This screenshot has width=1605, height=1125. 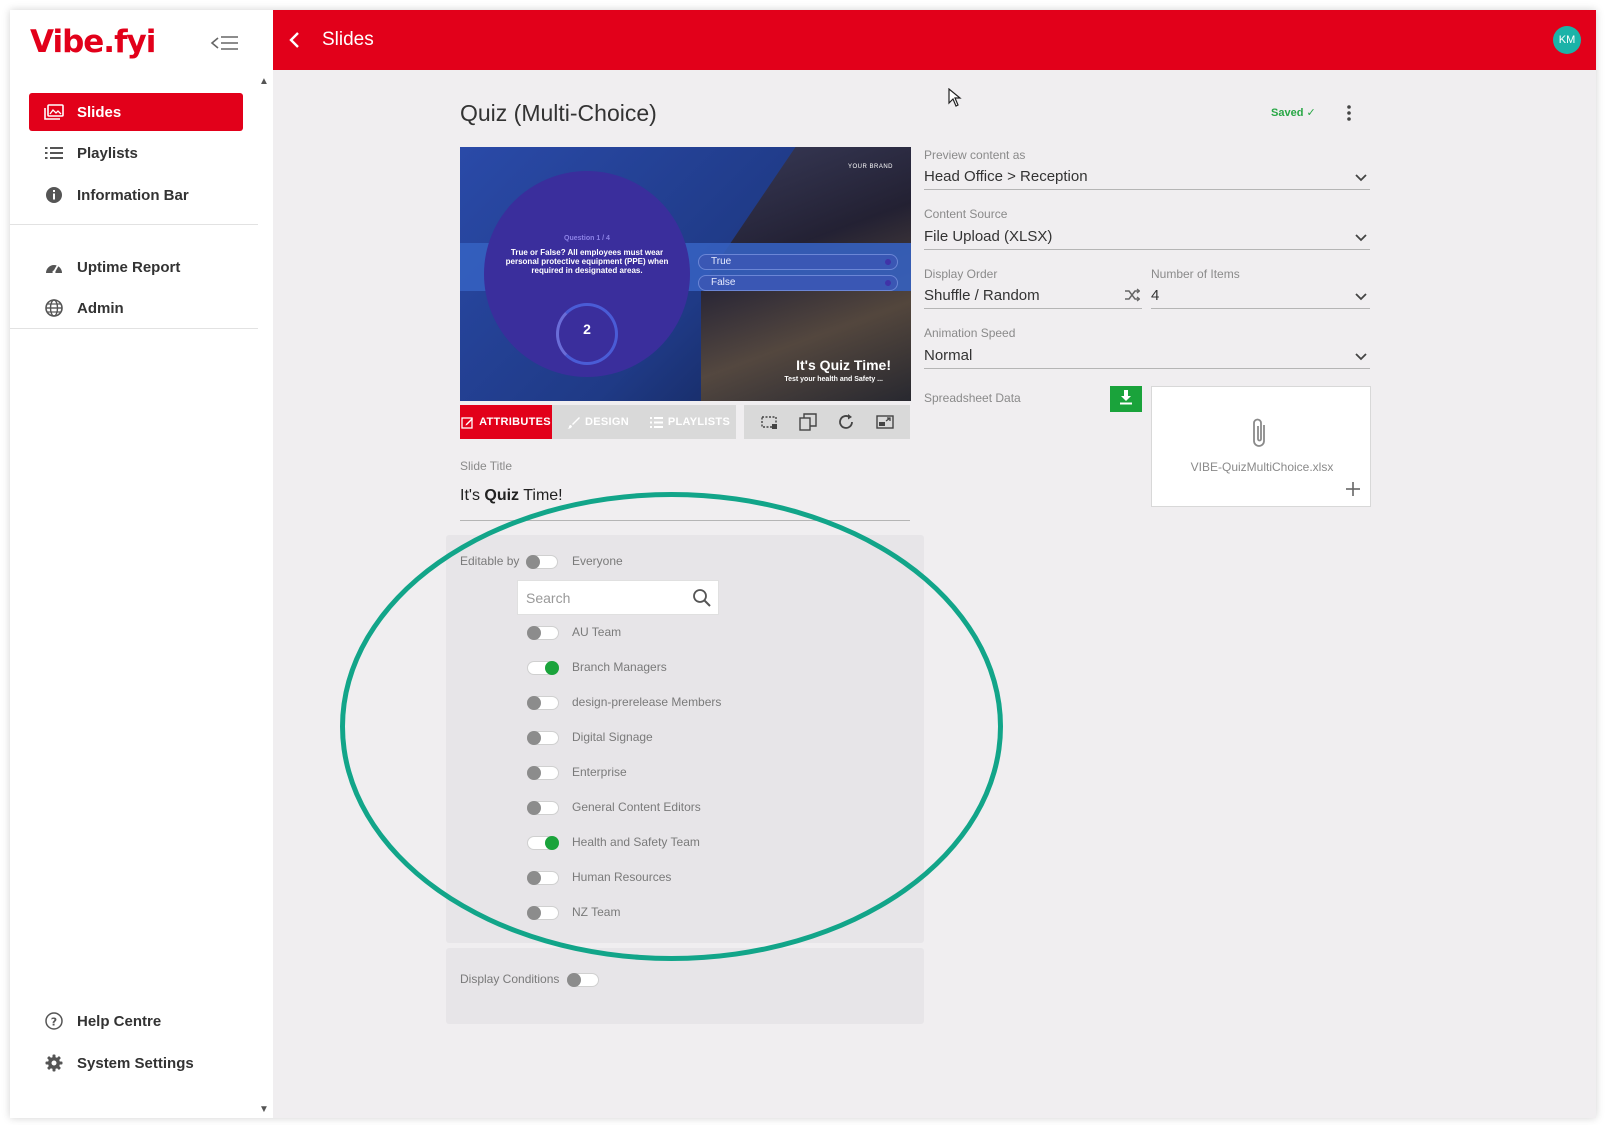 What do you see at coordinates (93, 42) in the screenshot?
I see `vibe-logo: Vibe.fyi` at bounding box center [93, 42].